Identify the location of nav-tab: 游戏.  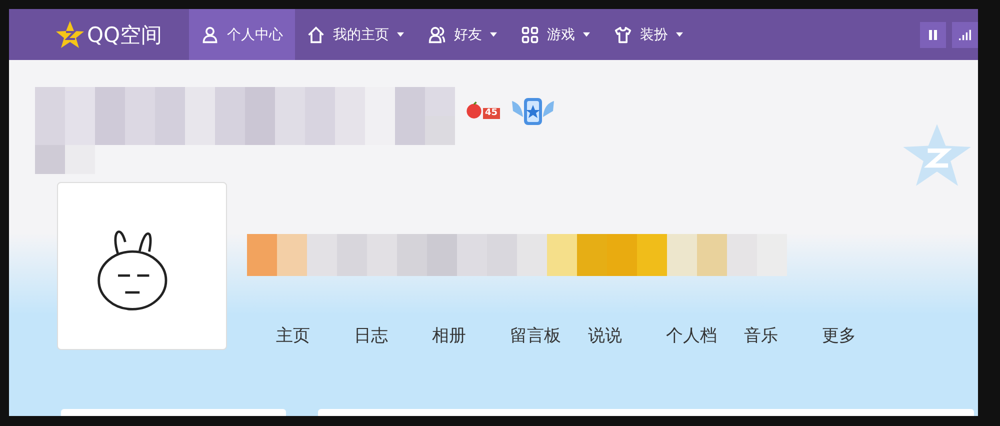
(555, 34).